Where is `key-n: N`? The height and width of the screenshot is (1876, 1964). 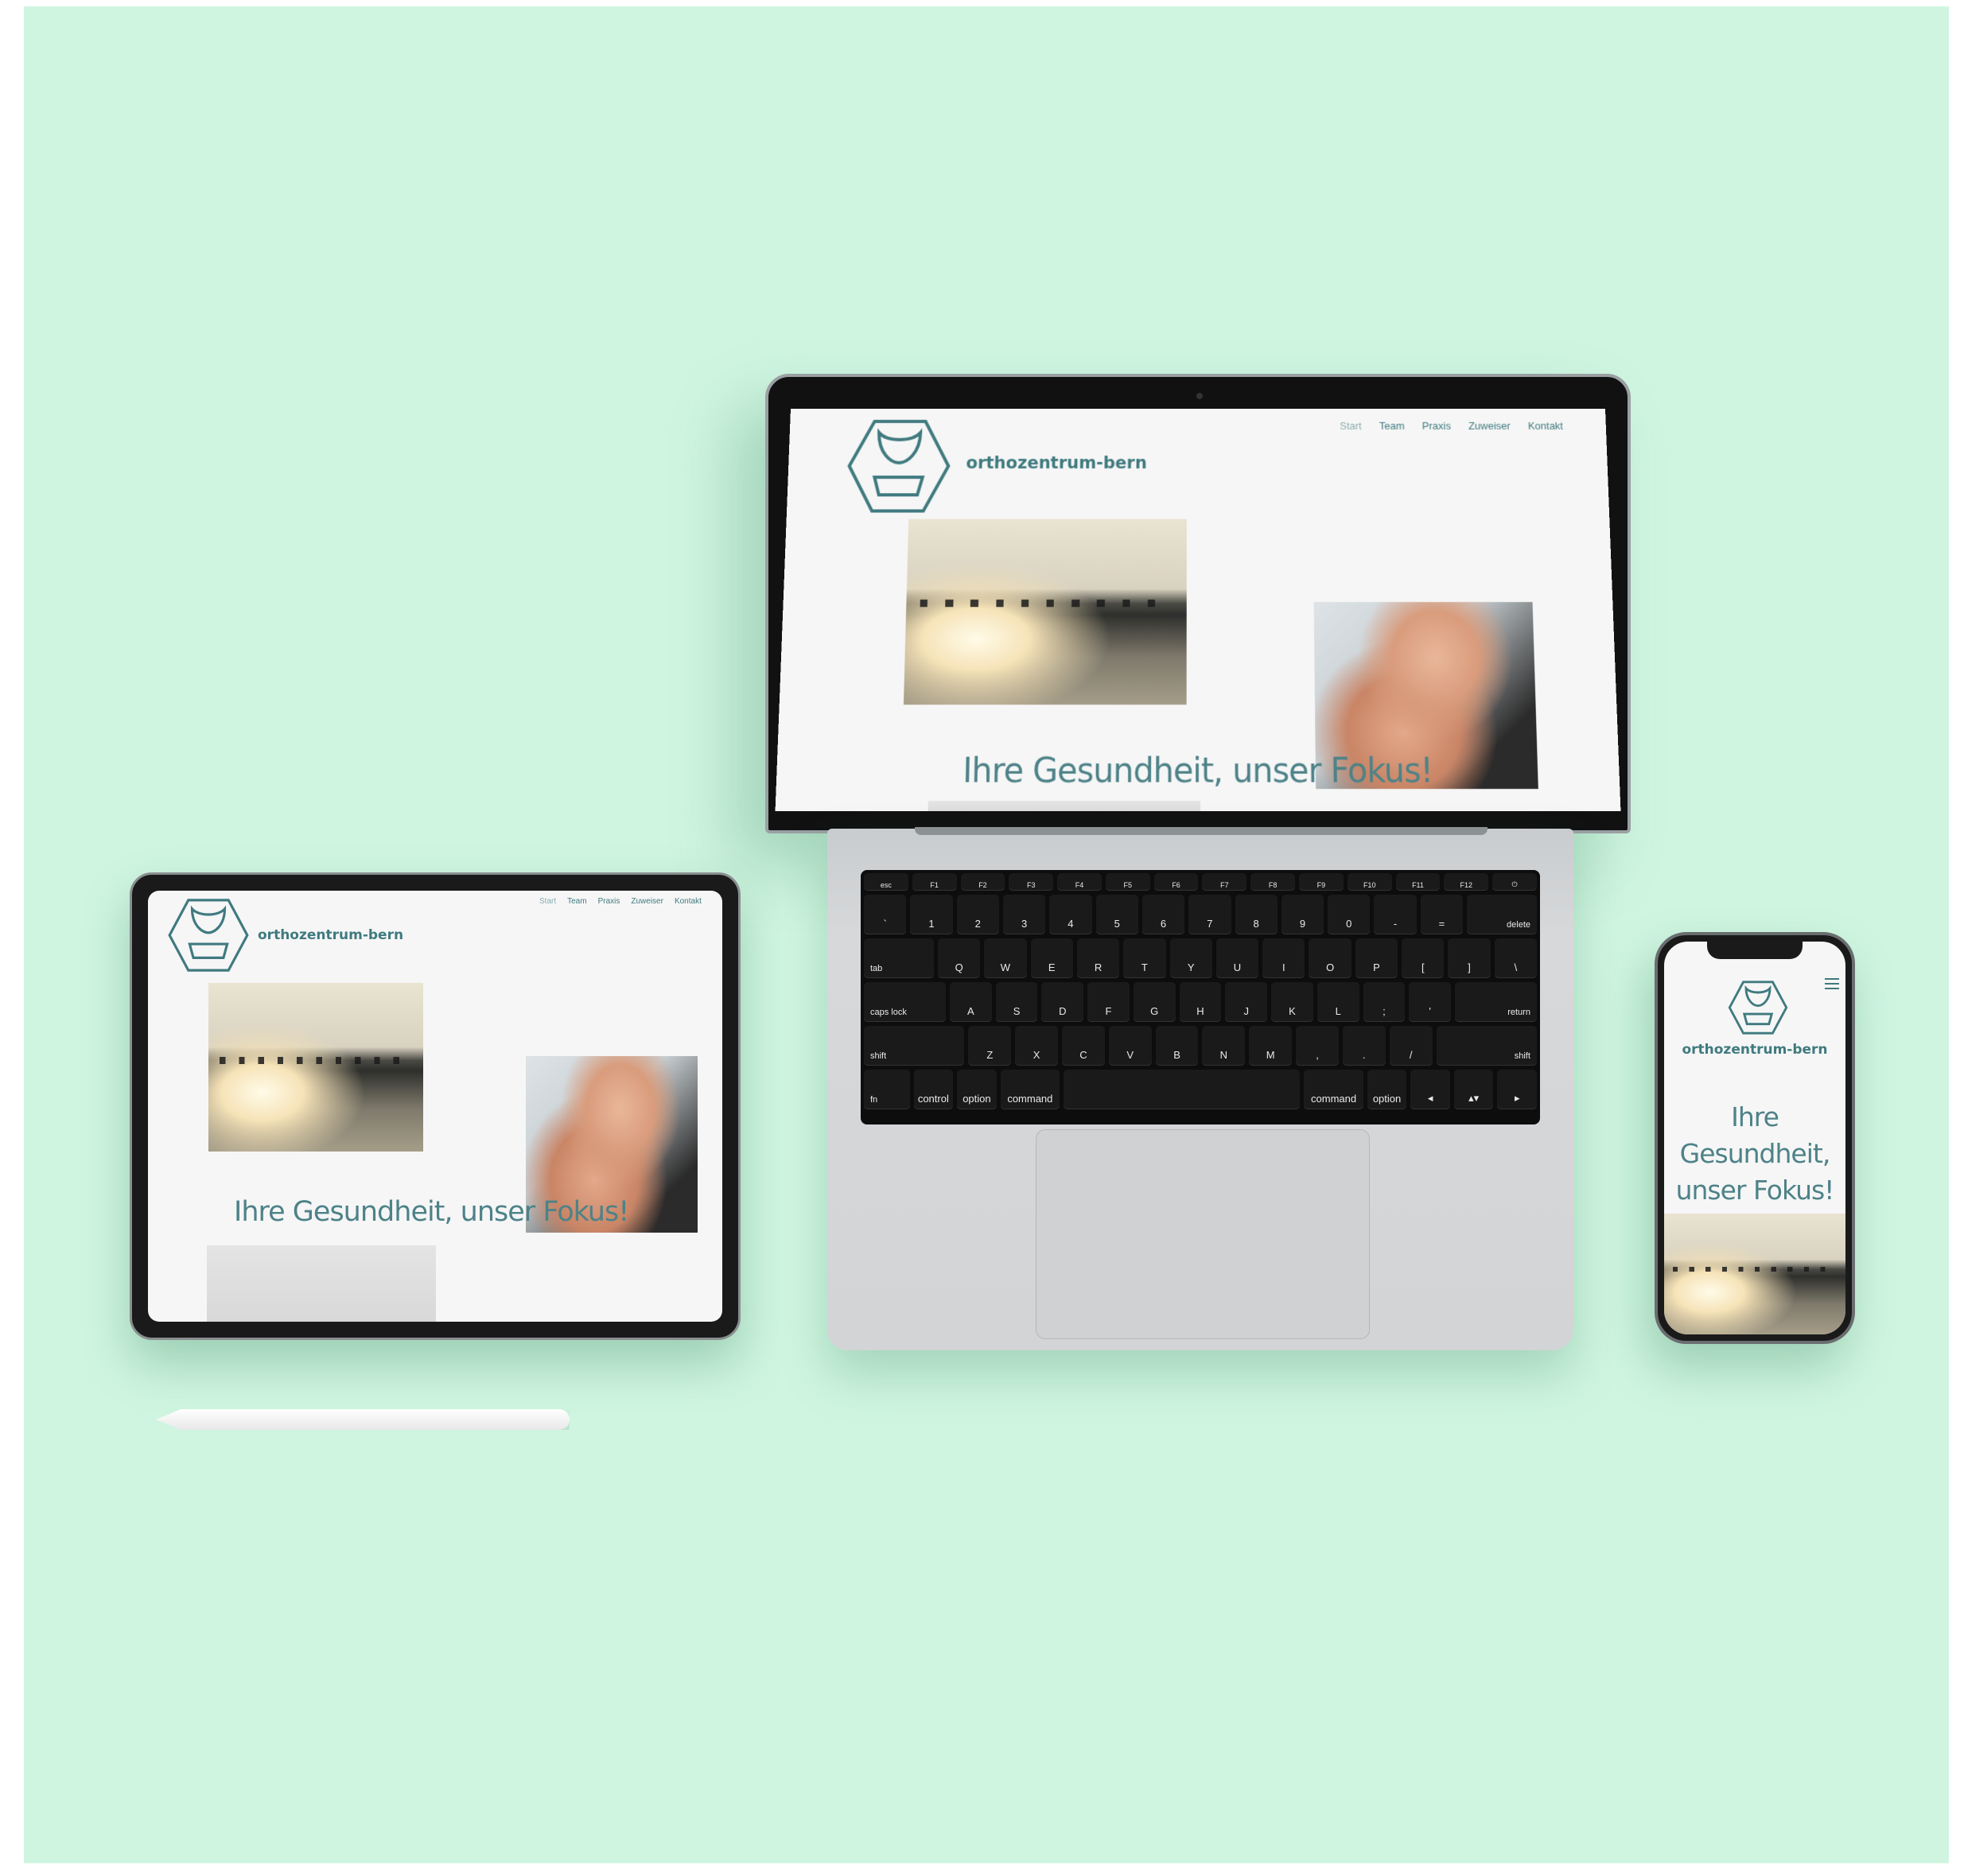 key-n: N is located at coordinates (1224, 1046).